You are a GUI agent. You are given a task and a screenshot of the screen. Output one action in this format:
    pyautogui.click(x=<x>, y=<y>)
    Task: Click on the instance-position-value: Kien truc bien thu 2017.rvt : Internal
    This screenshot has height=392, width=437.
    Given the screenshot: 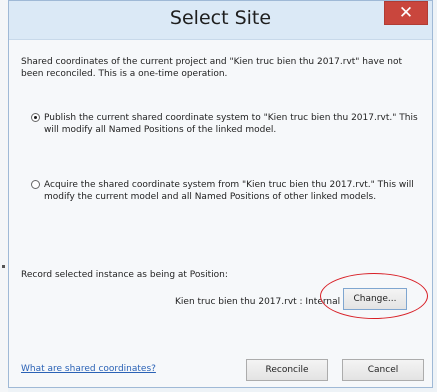 What is the action you would take?
    pyautogui.click(x=258, y=302)
    